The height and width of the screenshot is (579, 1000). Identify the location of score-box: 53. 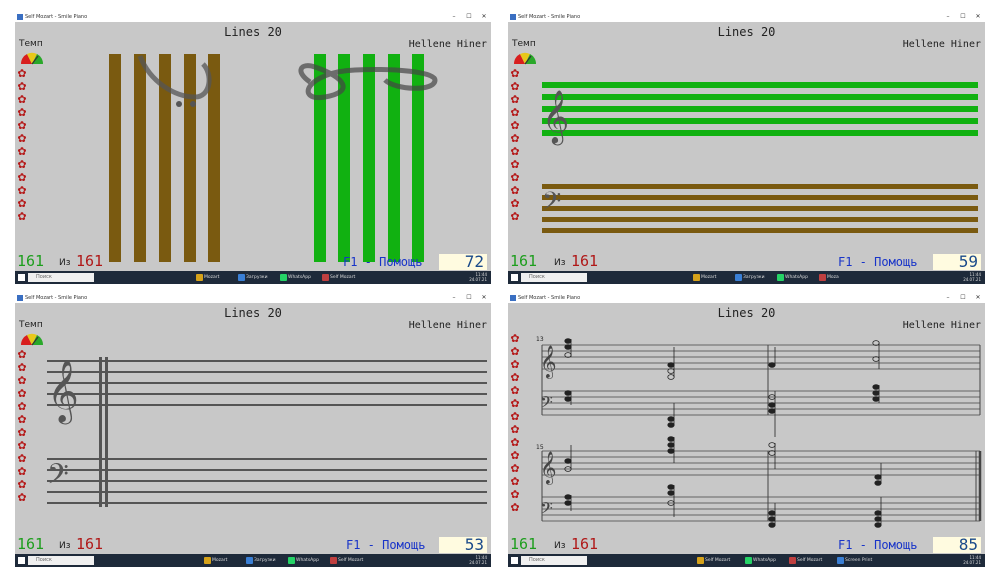
(463, 545).